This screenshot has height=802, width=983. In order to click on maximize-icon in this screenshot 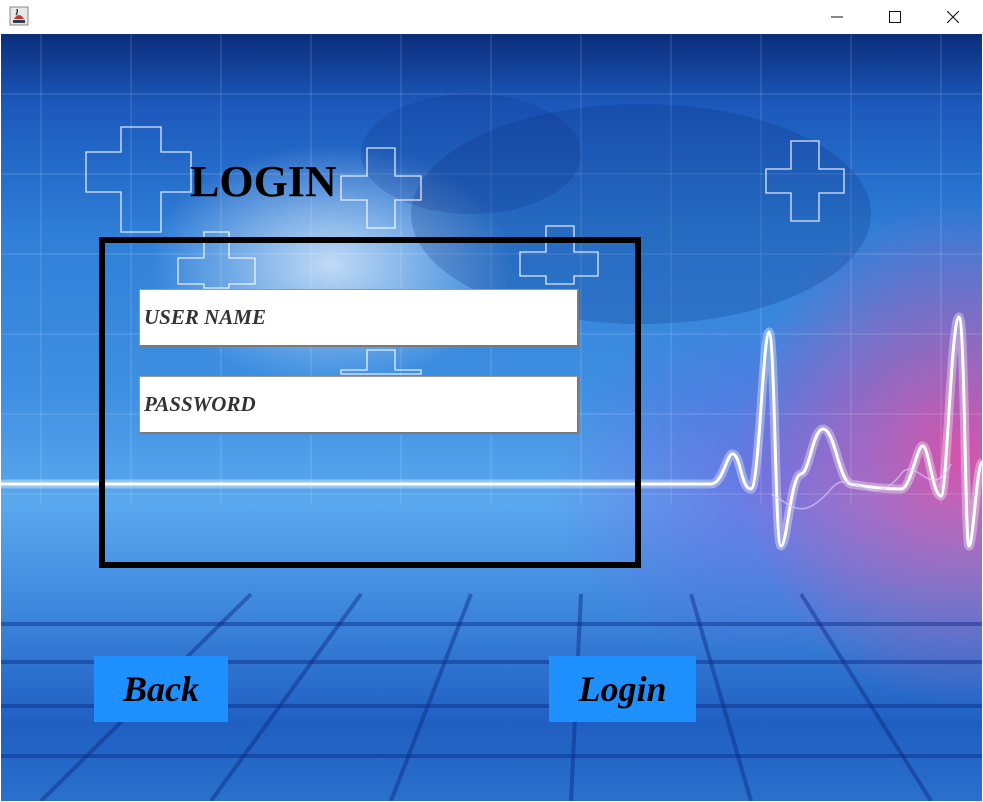, I will do `click(895, 17)`.